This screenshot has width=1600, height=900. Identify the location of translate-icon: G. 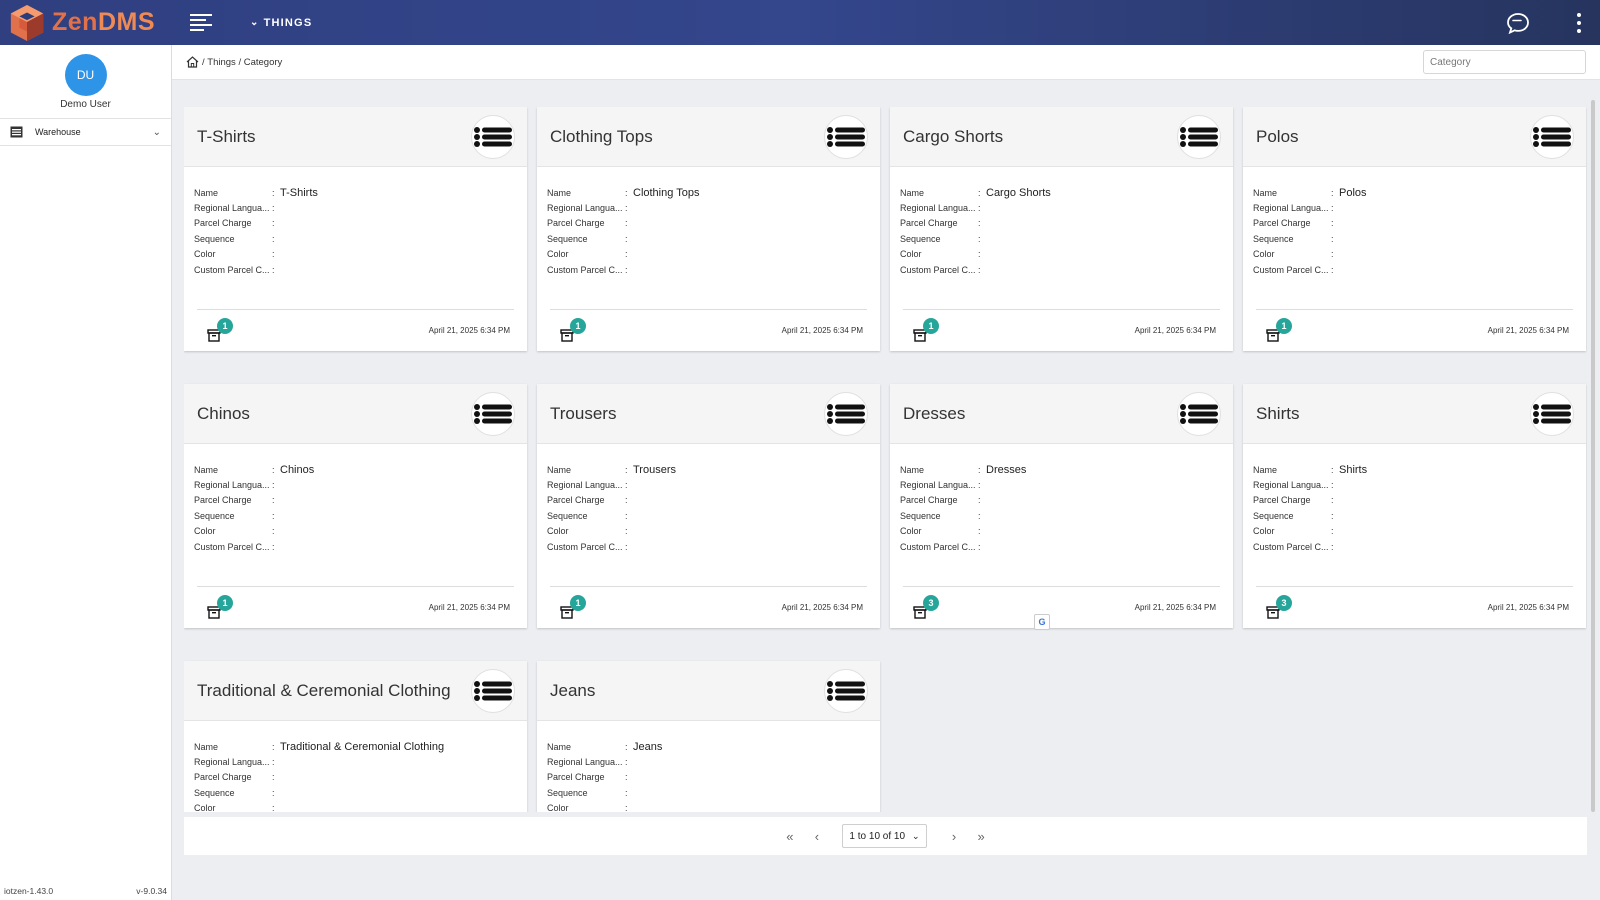
(1042, 622).